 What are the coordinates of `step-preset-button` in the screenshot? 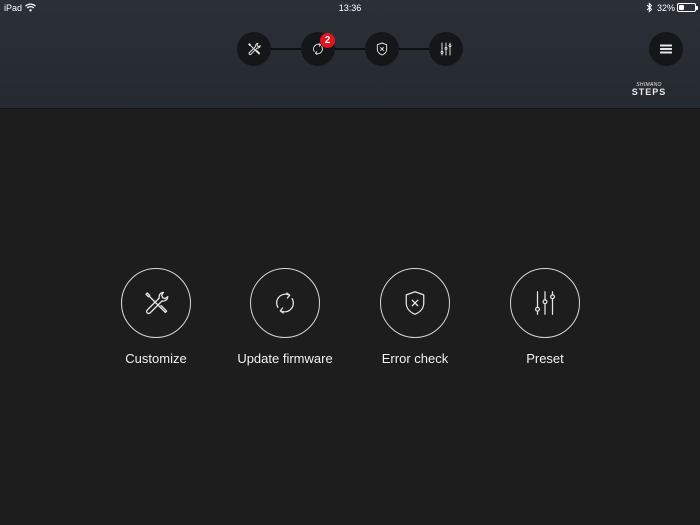 It's located at (446, 49).